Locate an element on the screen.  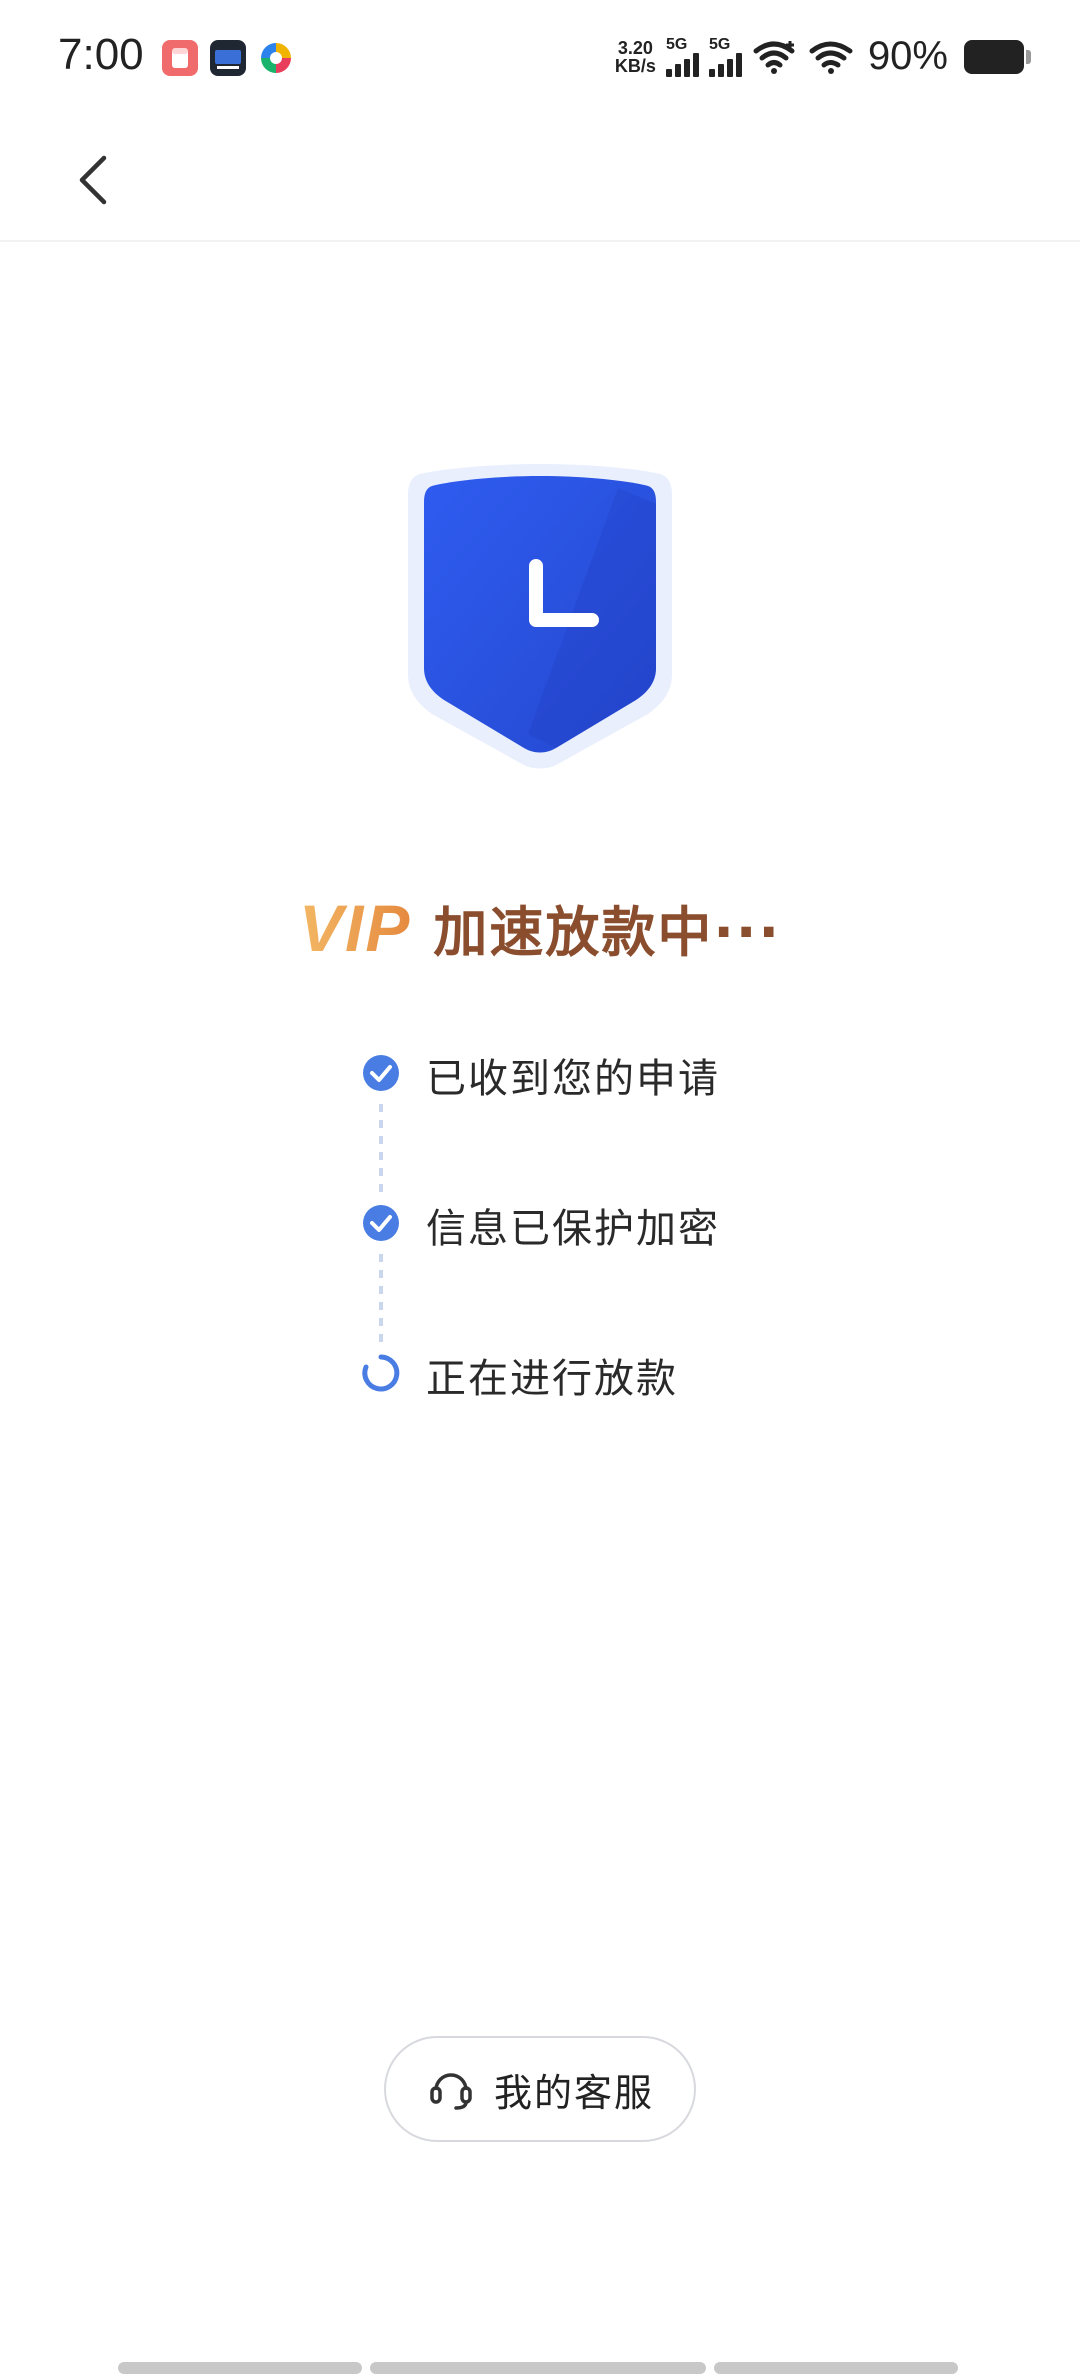
chevron-left-icon is located at coordinates (93, 180).